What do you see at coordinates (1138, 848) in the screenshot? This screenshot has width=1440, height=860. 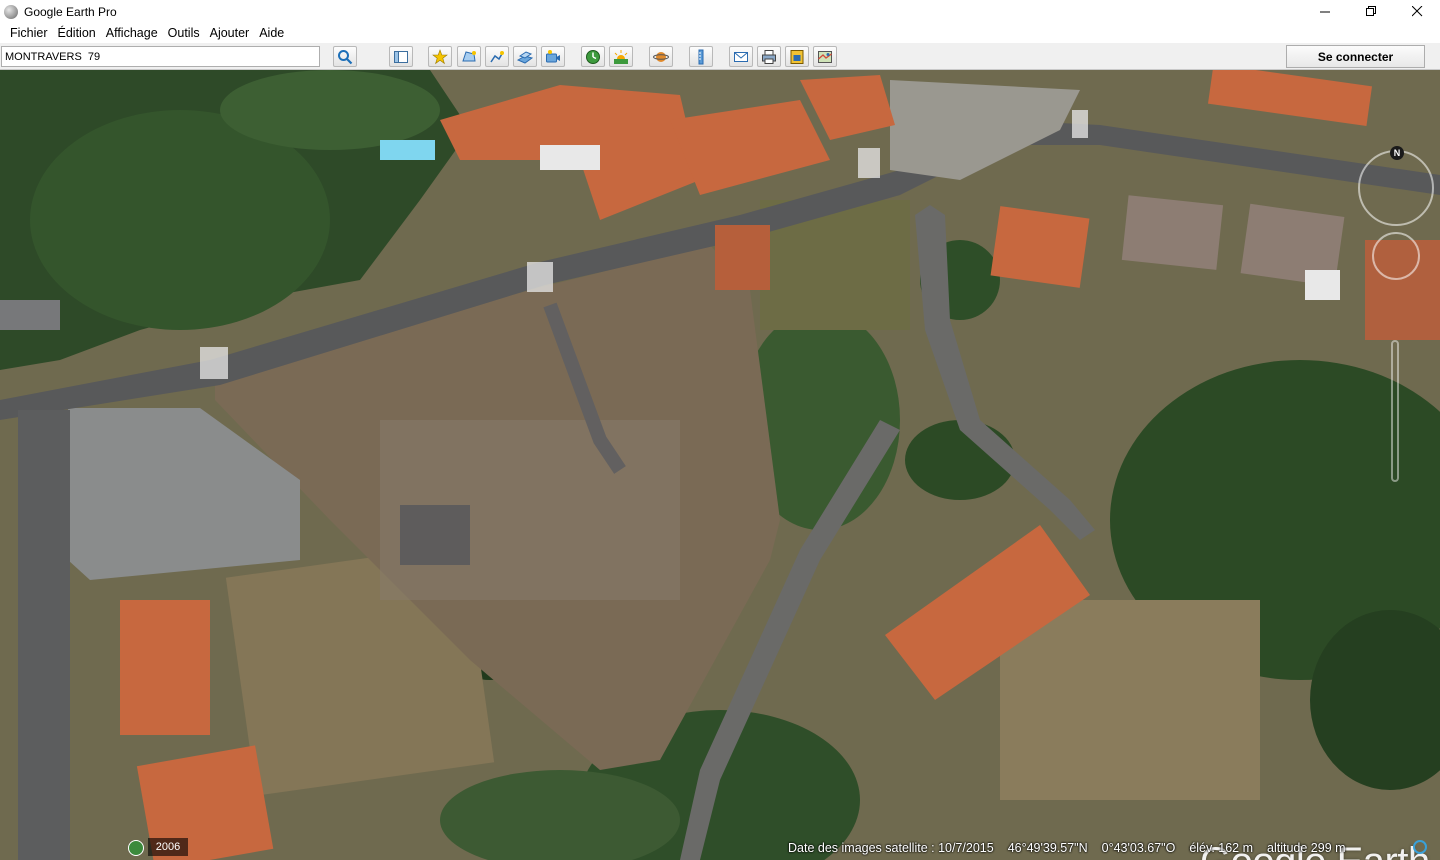 I see `longitude-readout: 0°43'03.67"O` at bounding box center [1138, 848].